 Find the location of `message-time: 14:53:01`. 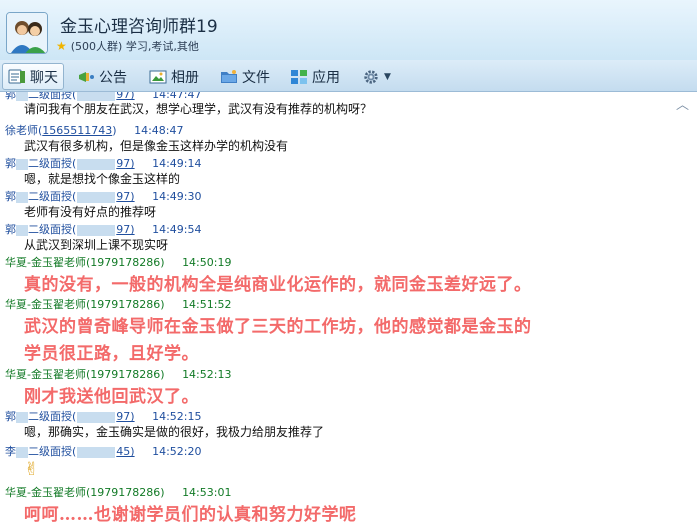

message-time: 14:53:01 is located at coordinates (207, 492).